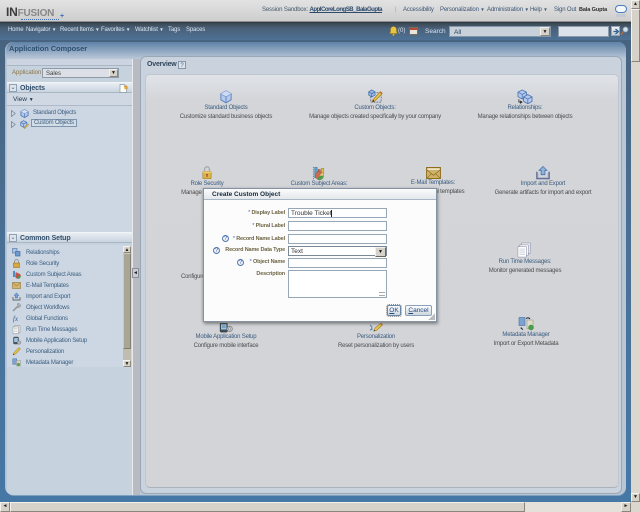 Image resolution: width=640 pixels, height=512 pixels. Describe the element at coordinates (16, 319) in the screenshot. I see `svg-text: fx` at that location.